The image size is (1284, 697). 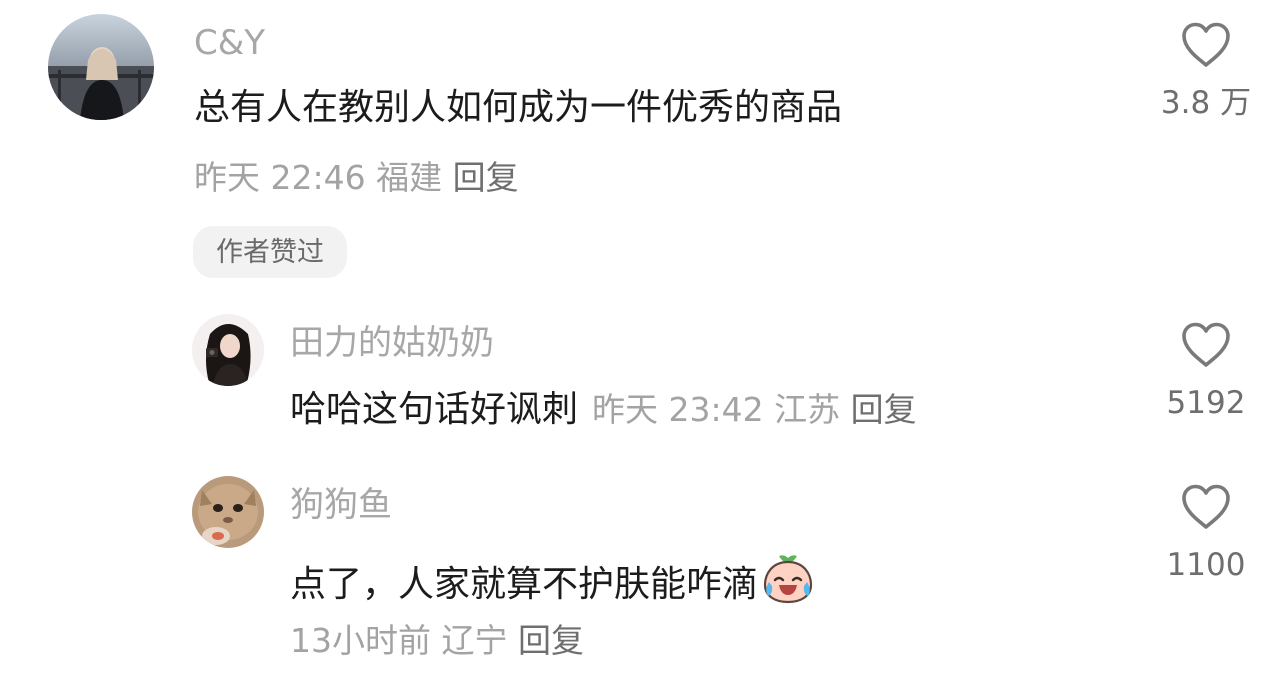 What do you see at coordinates (1206, 103) in the screenshot?
I see `like-count: 3.8 万` at bounding box center [1206, 103].